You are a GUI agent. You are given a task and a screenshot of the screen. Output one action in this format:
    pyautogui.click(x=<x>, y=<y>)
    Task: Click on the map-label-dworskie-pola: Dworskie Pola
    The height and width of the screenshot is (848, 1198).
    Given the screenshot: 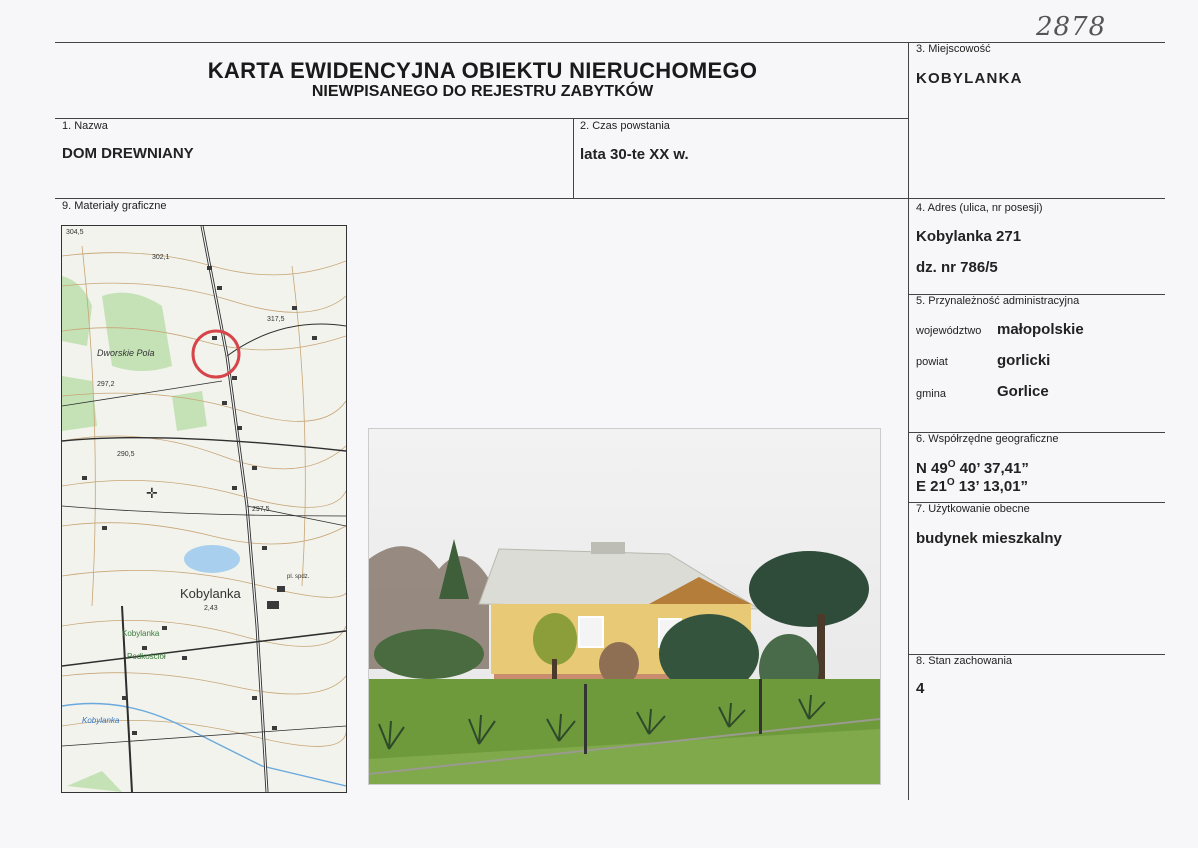 What is the action you would take?
    pyautogui.click(x=126, y=353)
    